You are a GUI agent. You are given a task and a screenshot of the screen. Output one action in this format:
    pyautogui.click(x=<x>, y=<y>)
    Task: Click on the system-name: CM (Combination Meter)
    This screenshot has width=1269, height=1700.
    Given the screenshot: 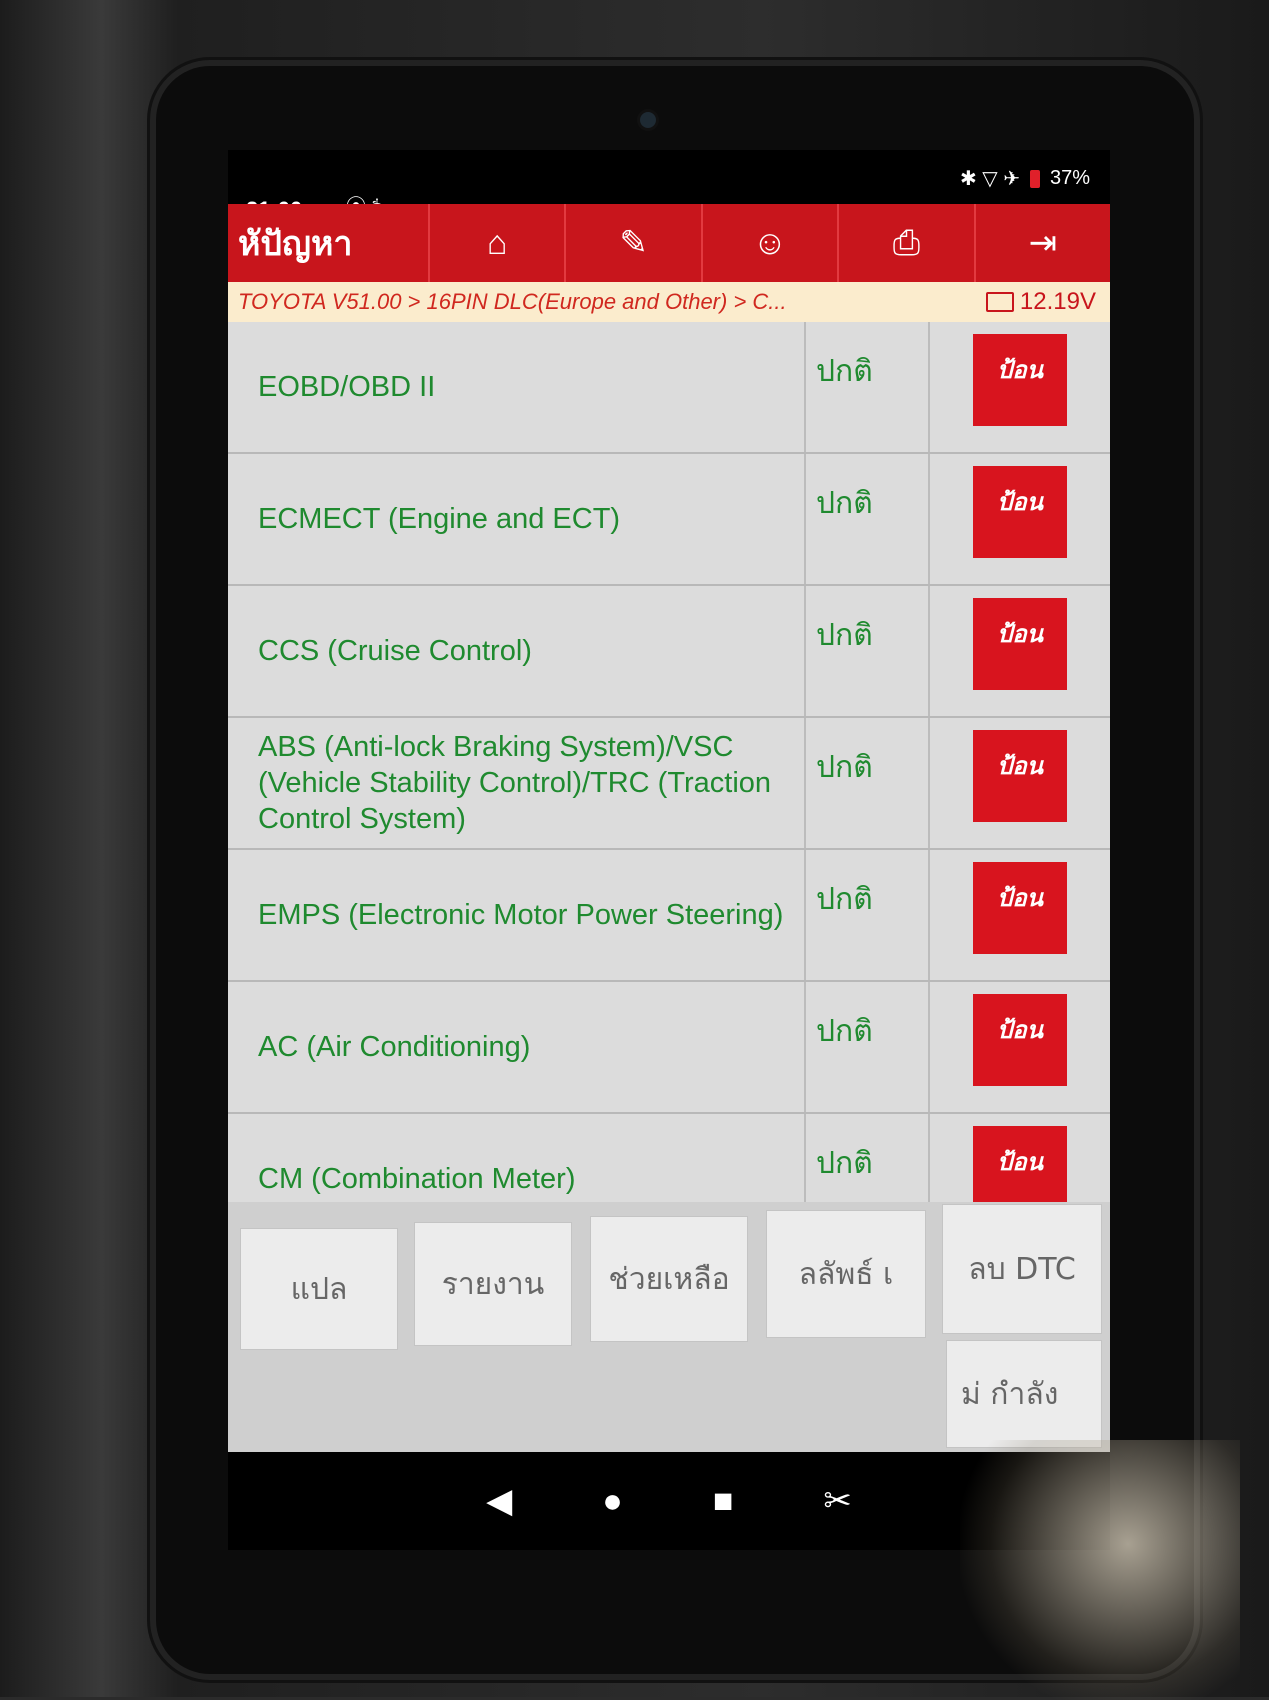 What is the action you would take?
    pyautogui.click(x=517, y=1158)
    